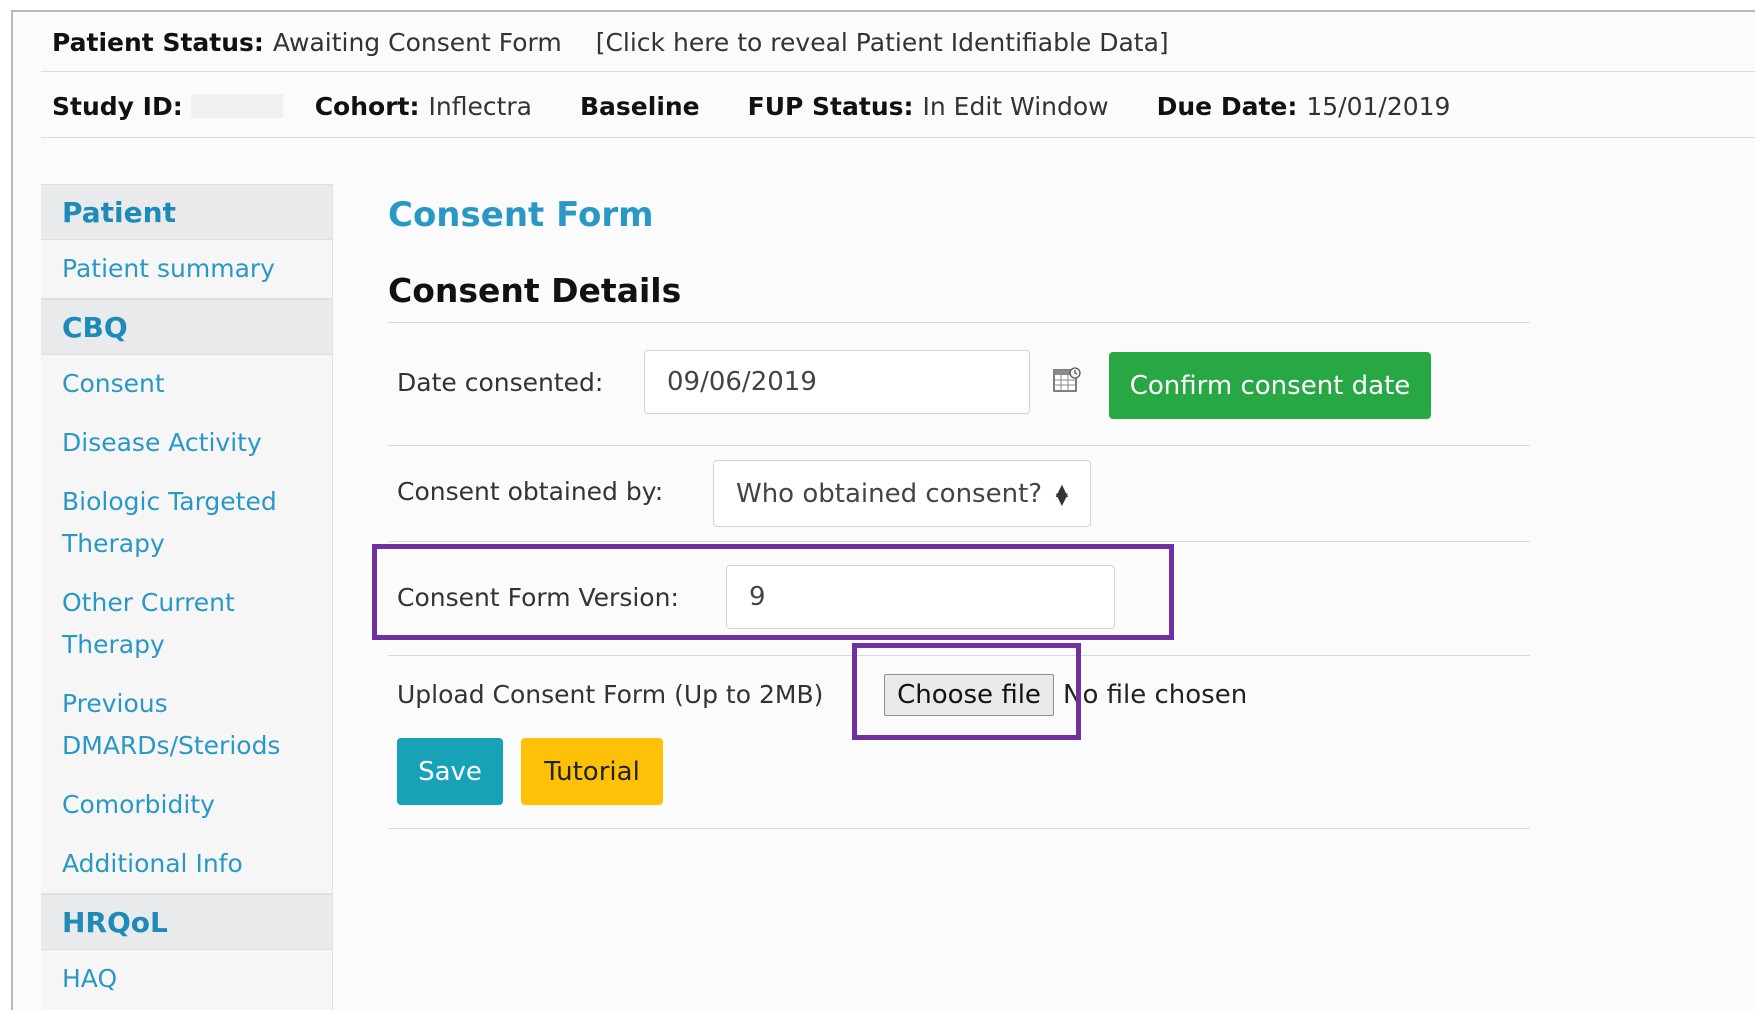  Describe the element at coordinates (920, 597) in the screenshot. I see `consent-form-version-input: 9` at that location.